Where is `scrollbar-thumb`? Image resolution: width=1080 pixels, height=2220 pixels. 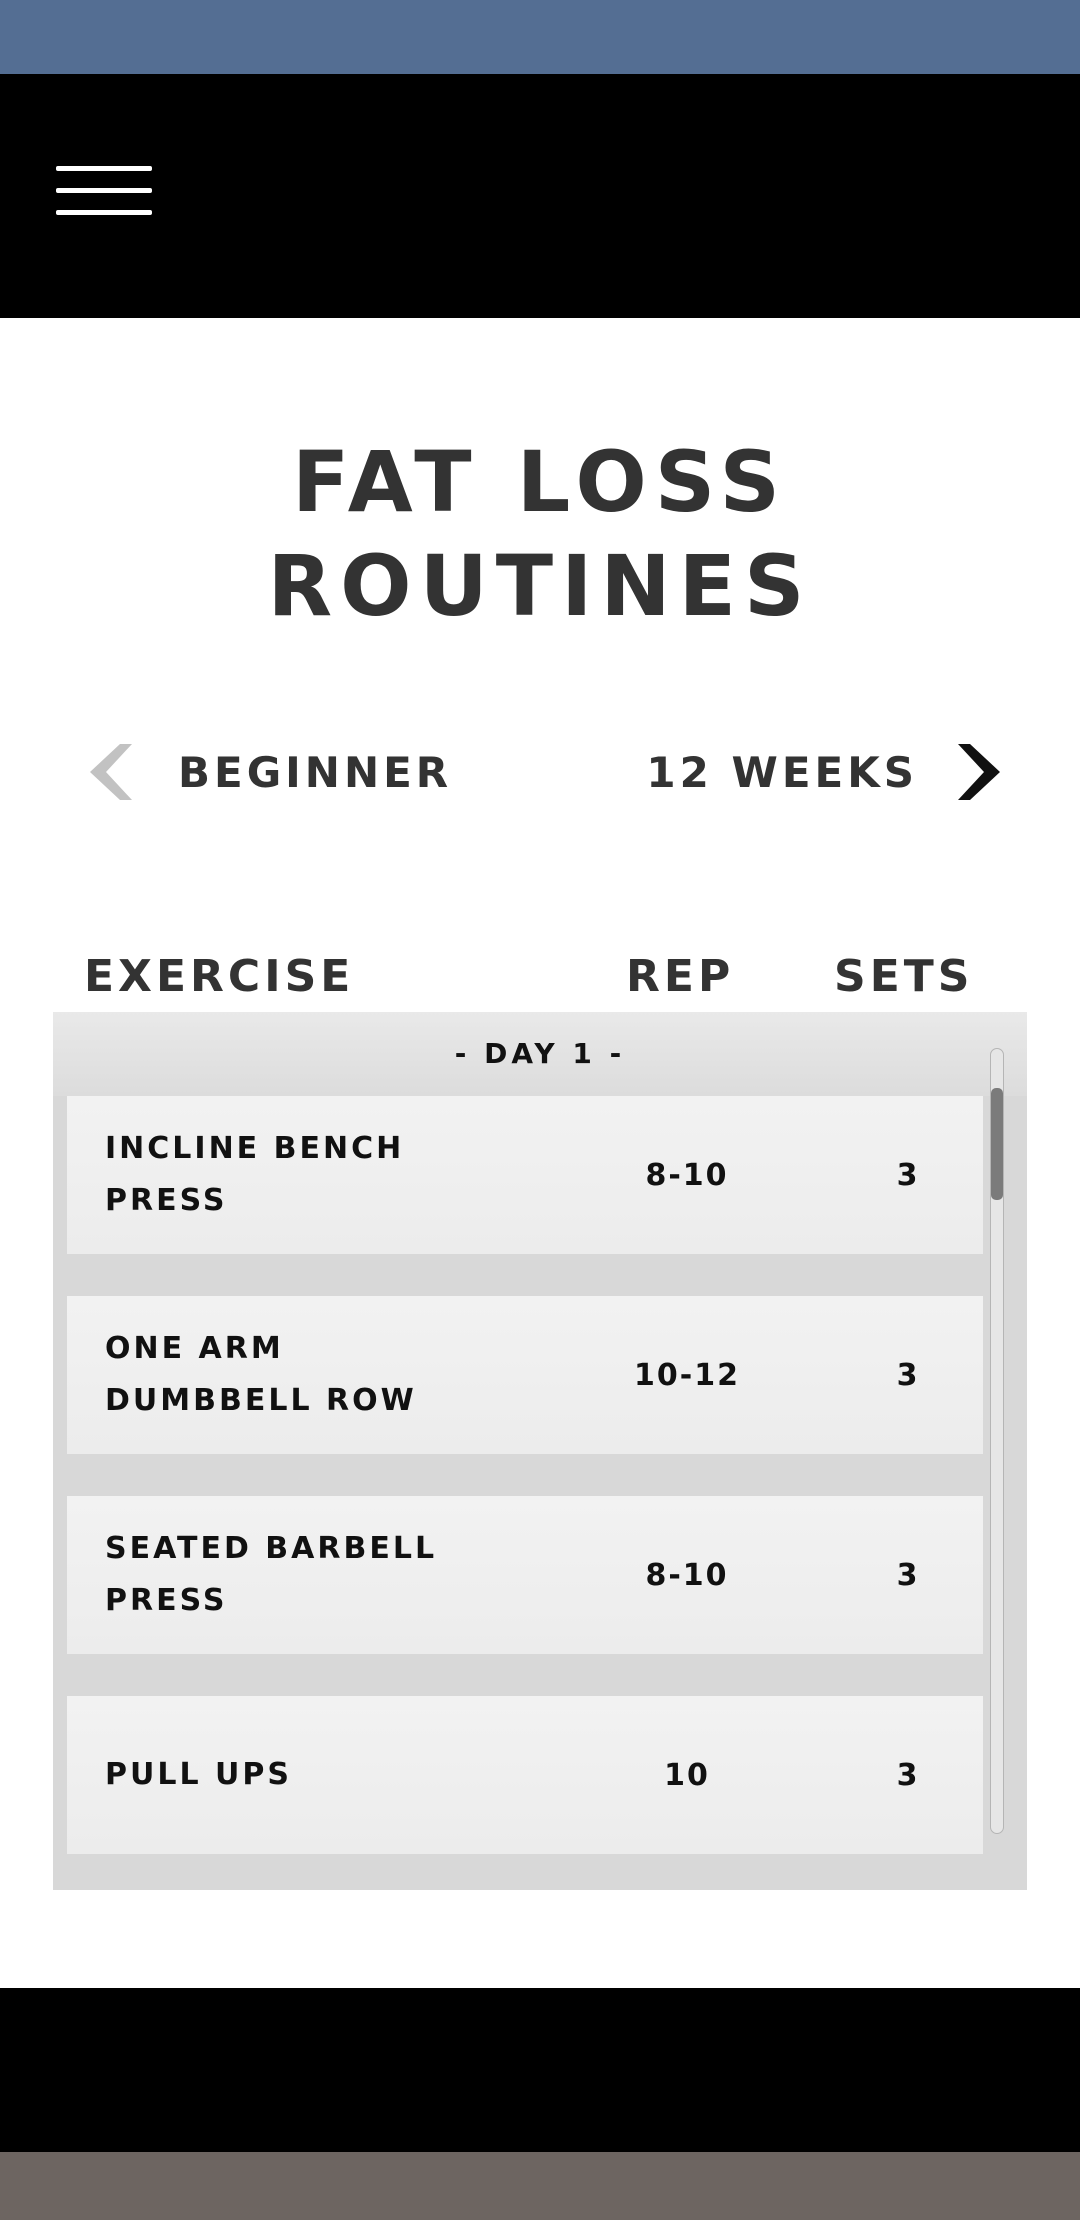 scrollbar-thumb is located at coordinates (997, 1144).